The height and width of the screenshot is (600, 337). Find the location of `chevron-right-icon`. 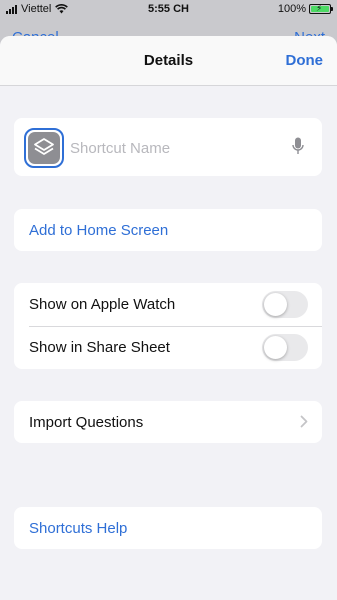

chevron-right-icon is located at coordinates (304, 421).